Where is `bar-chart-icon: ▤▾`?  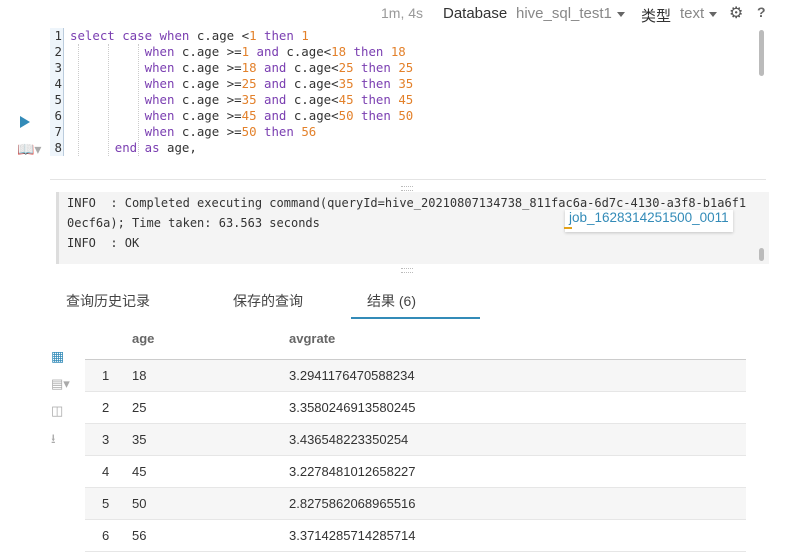
bar-chart-icon: ▤▾ is located at coordinates (60, 384).